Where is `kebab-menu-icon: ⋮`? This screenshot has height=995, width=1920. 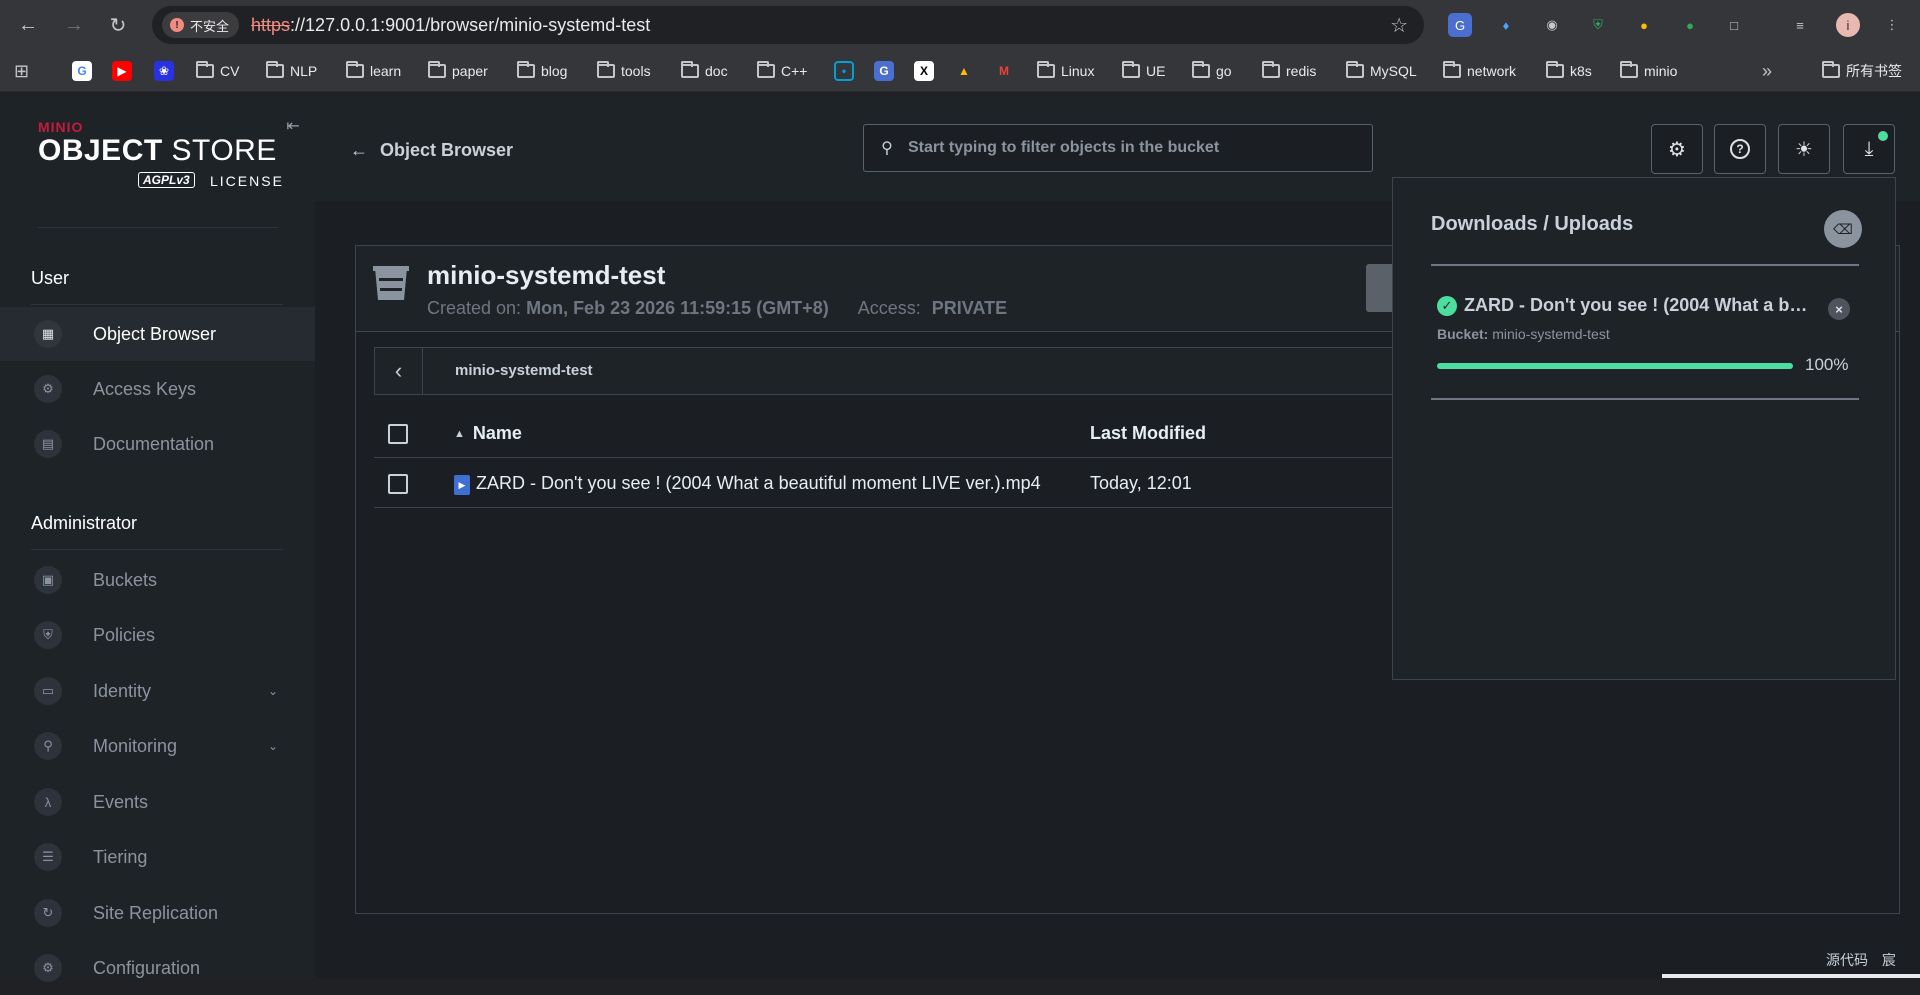
kebab-menu-icon: ⋮ is located at coordinates (1892, 25).